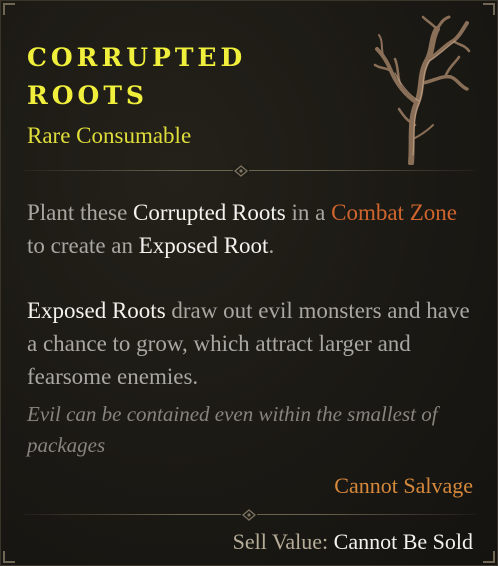 This screenshot has width=498, height=566. I want to click on item-name-line-1: Corrupted, so click(137, 57).